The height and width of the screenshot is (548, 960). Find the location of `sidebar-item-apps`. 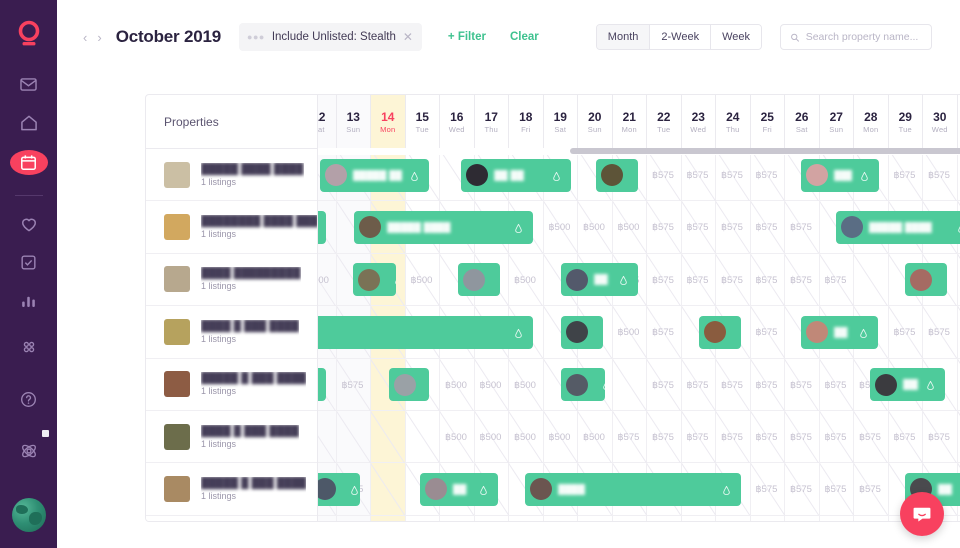

sidebar-item-apps is located at coordinates (29, 347).